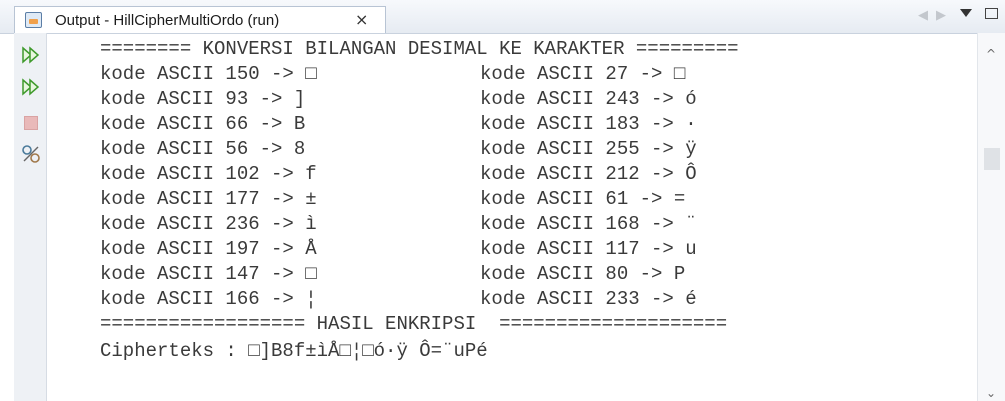 The height and width of the screenshot is (401, 1005). What do you see at coordinates (31, 55) in the screenshot?
I see `rerun-icon` at bounding box center [31, 55].